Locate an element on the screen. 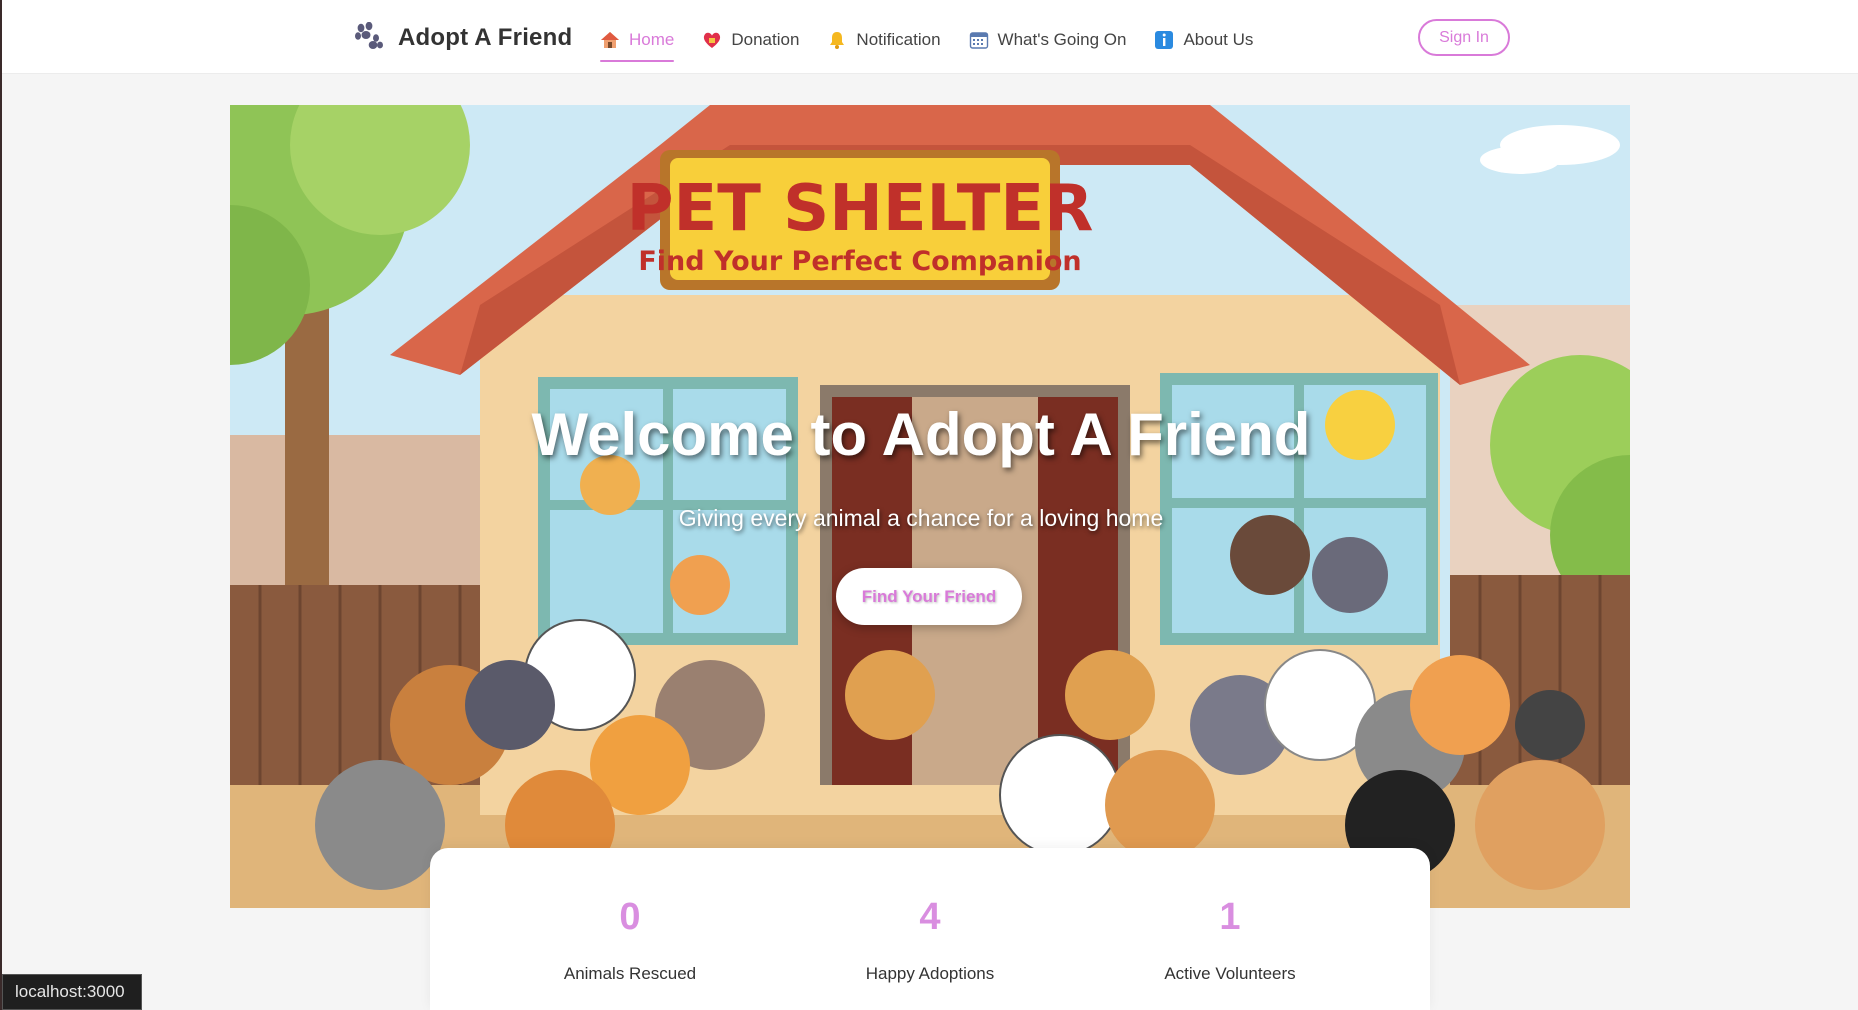  brand-name: Adopt A Friend is located at coordinates (485, 37).